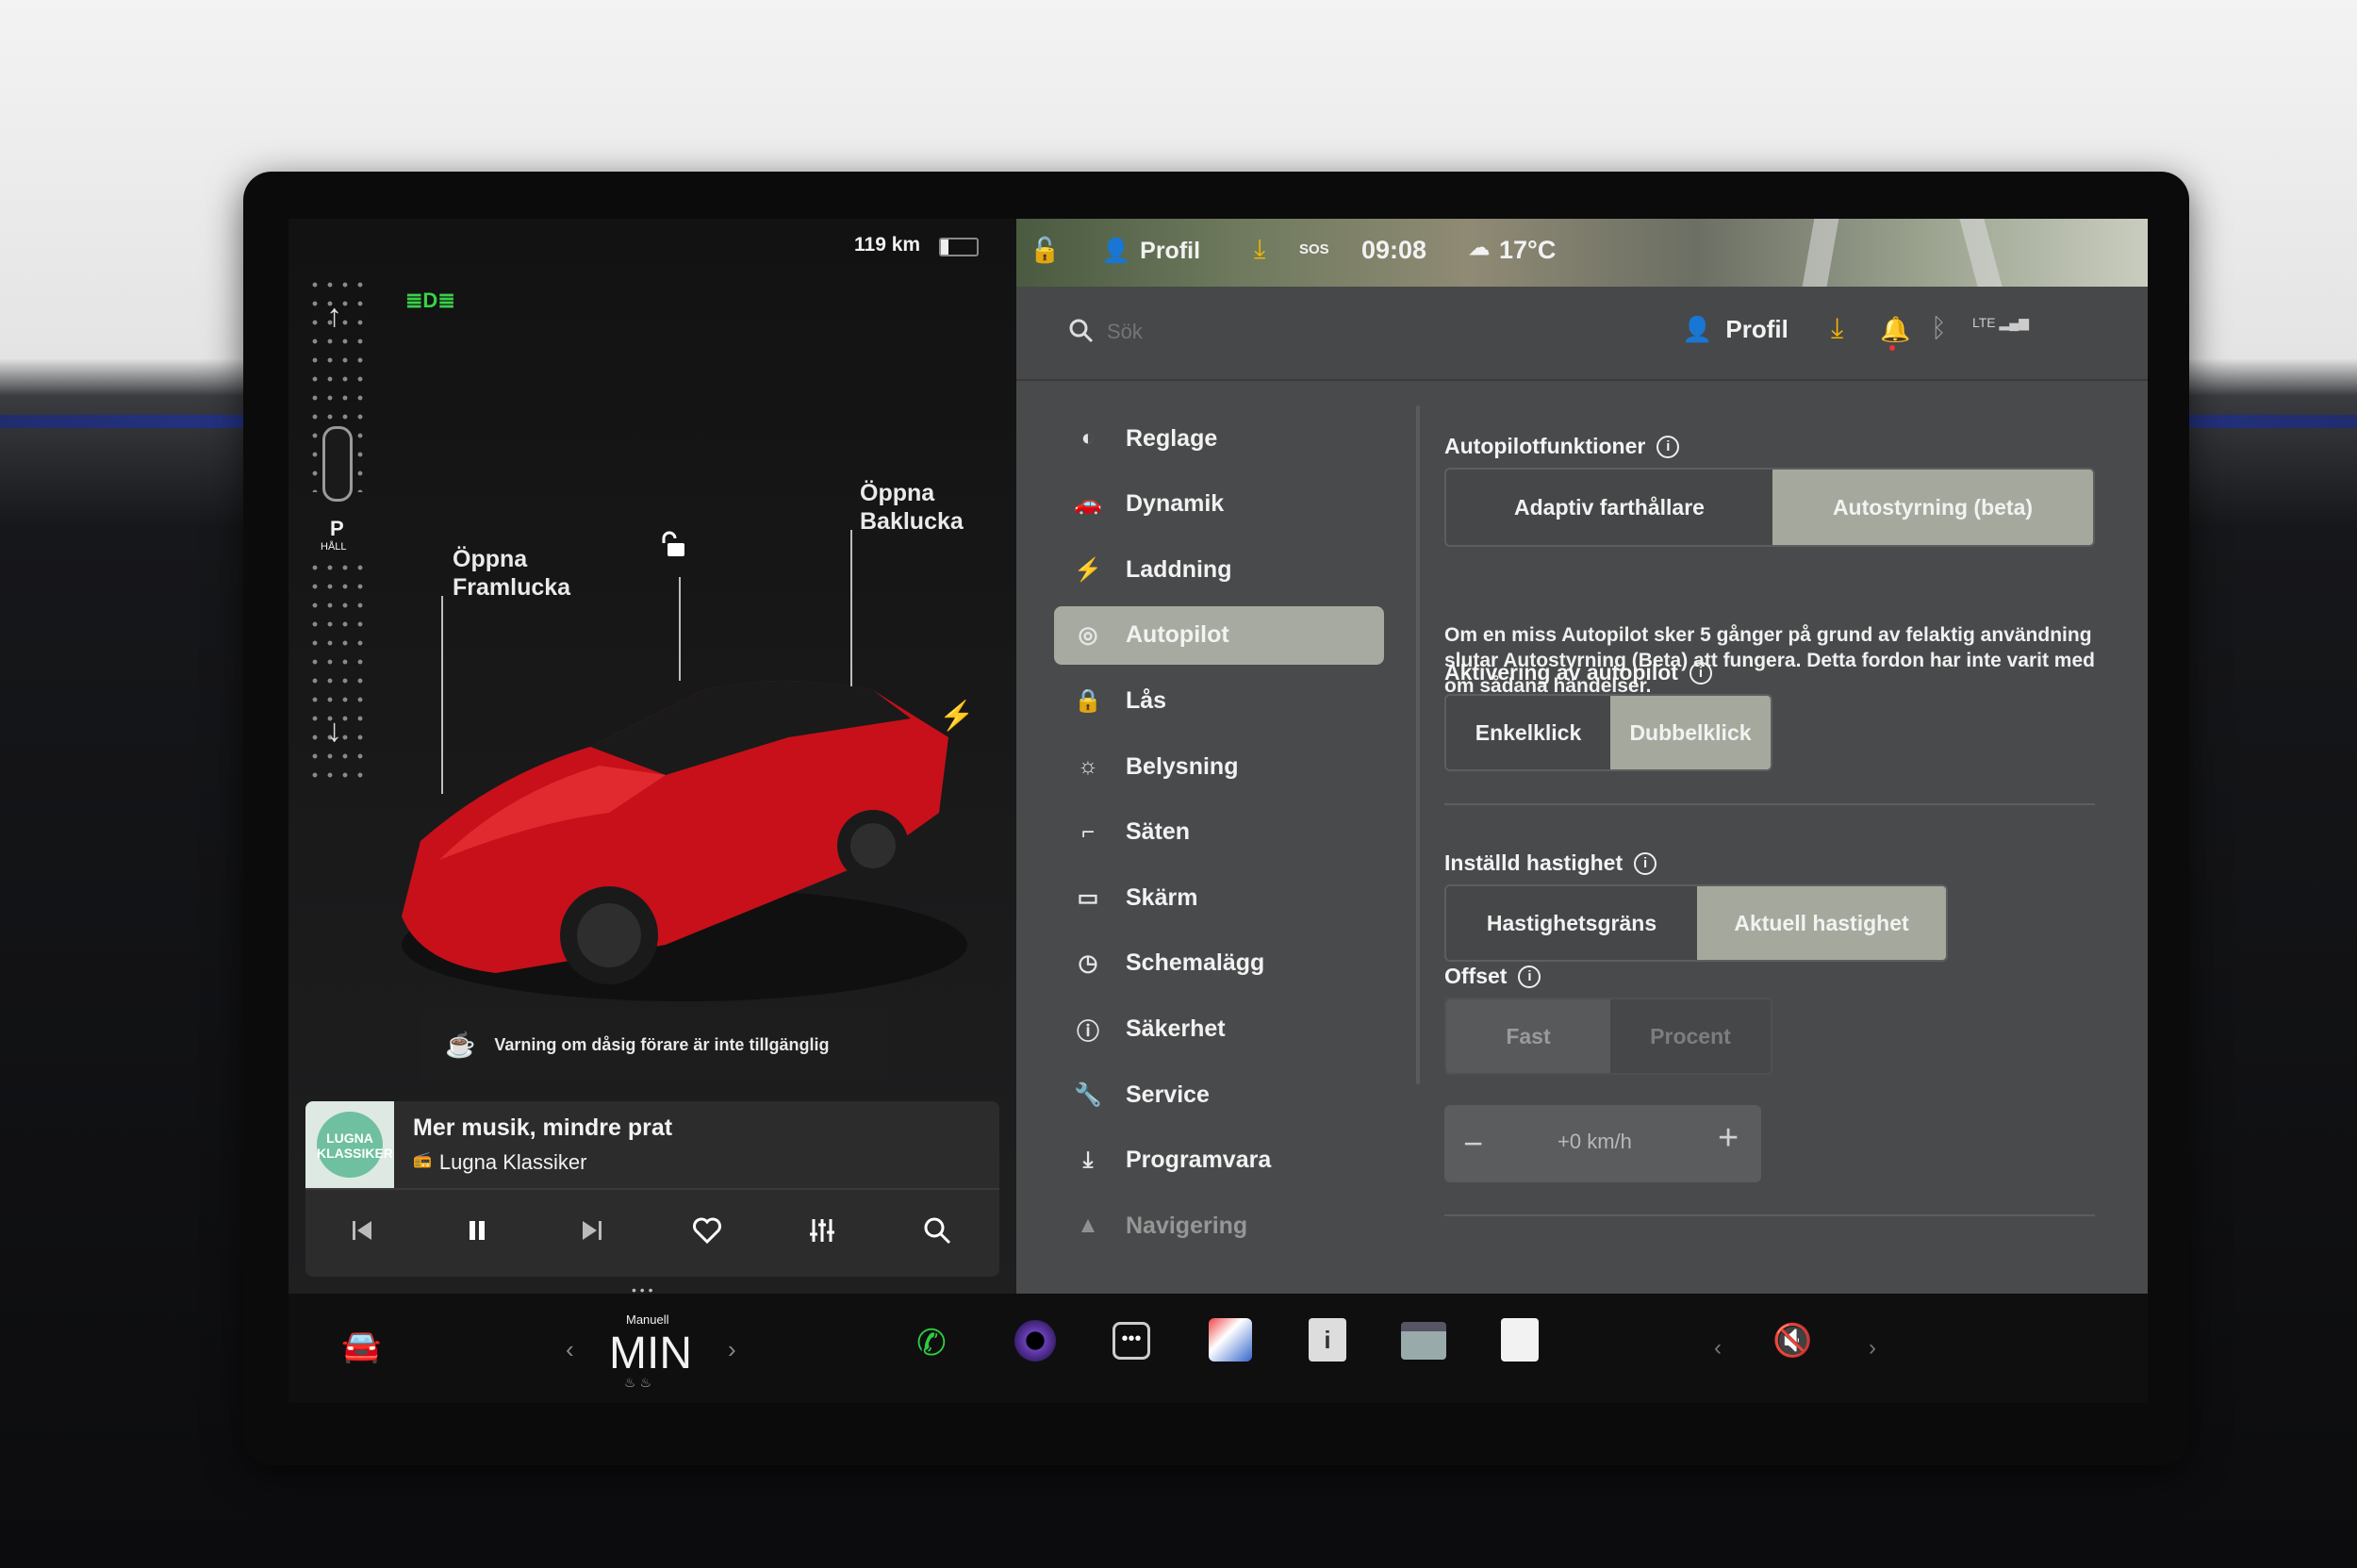 The width and height of the screenshot is (2357, 1568). What do you see at coordinates (1172, 438) in the screenshot?
I see `menu-item-label: Reglage` at bounding box center [1172, 438].